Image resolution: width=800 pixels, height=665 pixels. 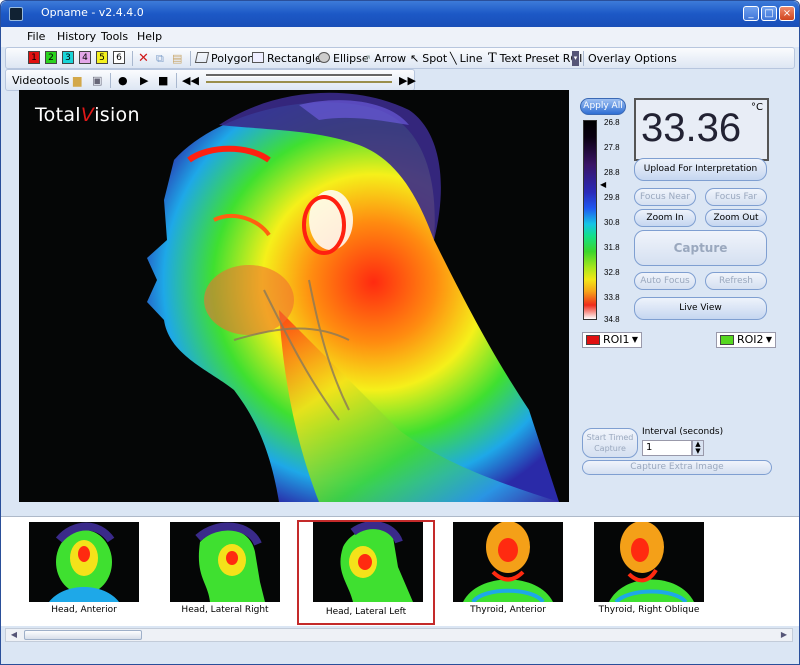 What do you see at coordinates (76, 36) in the screenshot?
I see `menu-history: History` at bounding box center [76, 36].